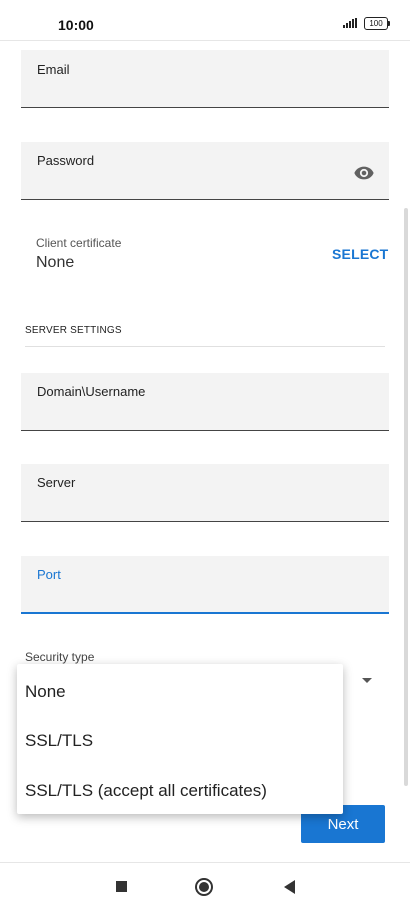  I want to click on password-label: Password, so click(66, 160).